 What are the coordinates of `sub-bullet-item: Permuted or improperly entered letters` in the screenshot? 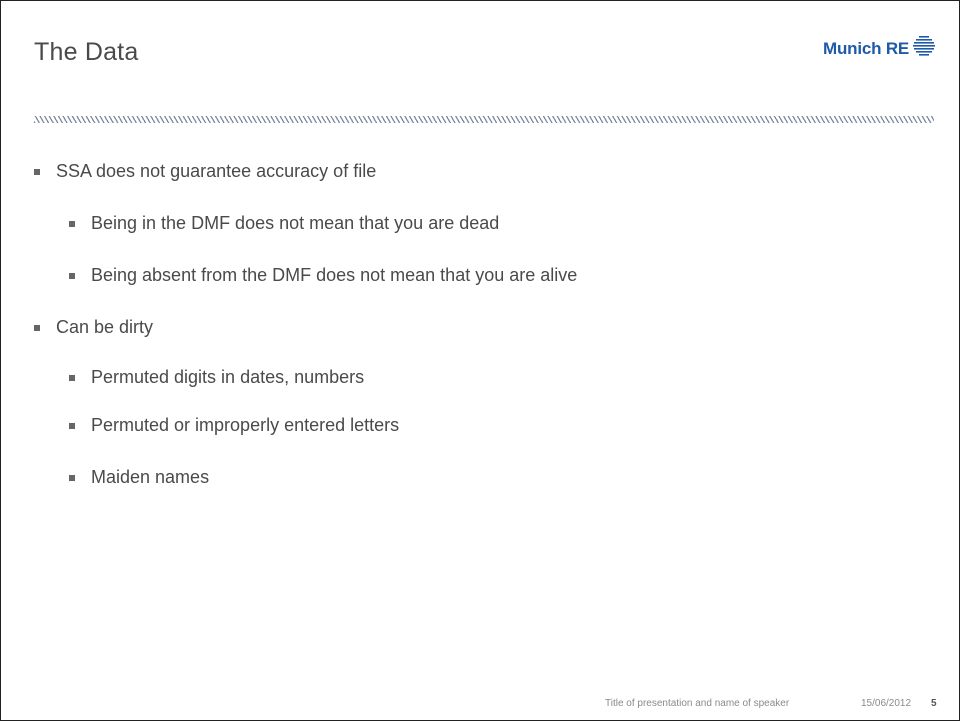 It's located at (234, 425).